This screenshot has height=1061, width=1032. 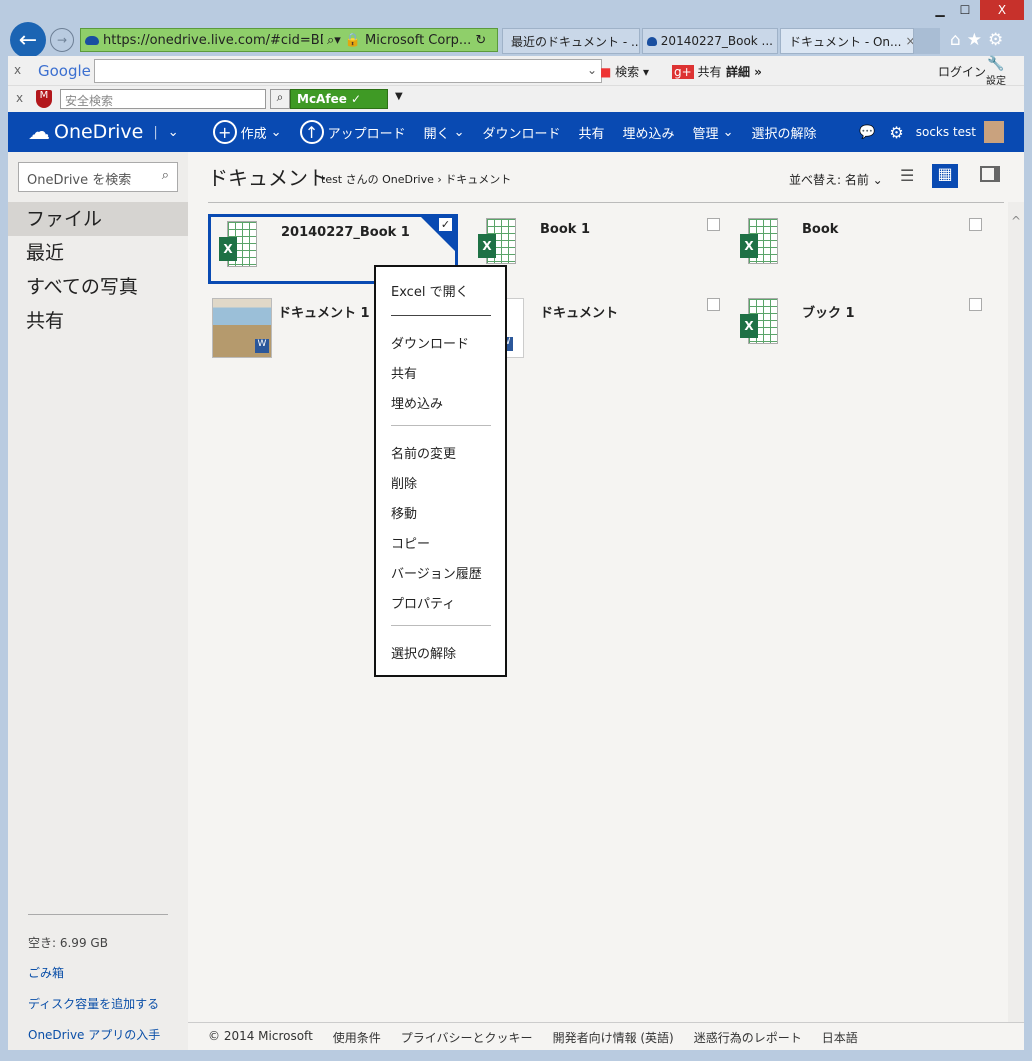 What do you see at coordinates (423, 452) in the screenshot?
I see `menu-rename: 名前の変更` at bounding box center [423, 452].